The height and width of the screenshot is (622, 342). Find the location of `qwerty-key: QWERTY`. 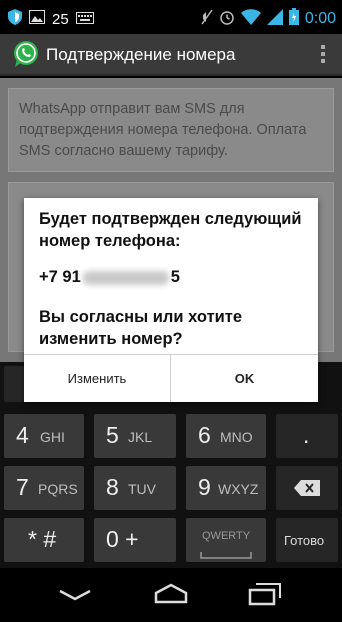

qwerty-key: QWERTY is located at coordinates (226, 540).